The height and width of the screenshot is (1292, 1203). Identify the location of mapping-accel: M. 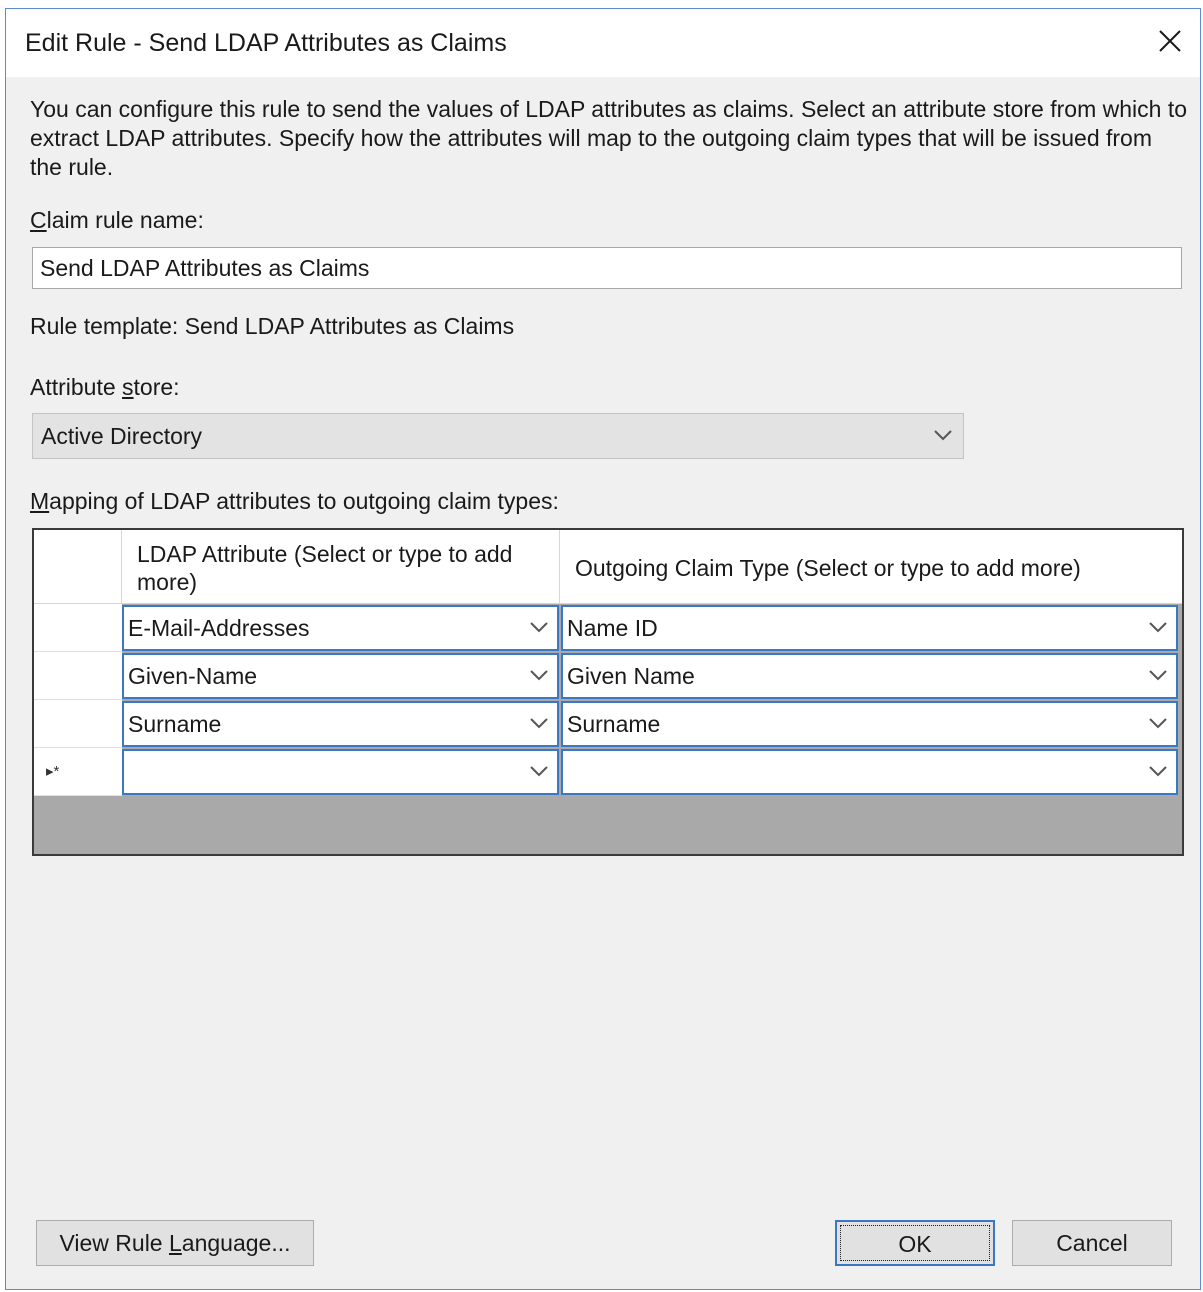
(40, 501).